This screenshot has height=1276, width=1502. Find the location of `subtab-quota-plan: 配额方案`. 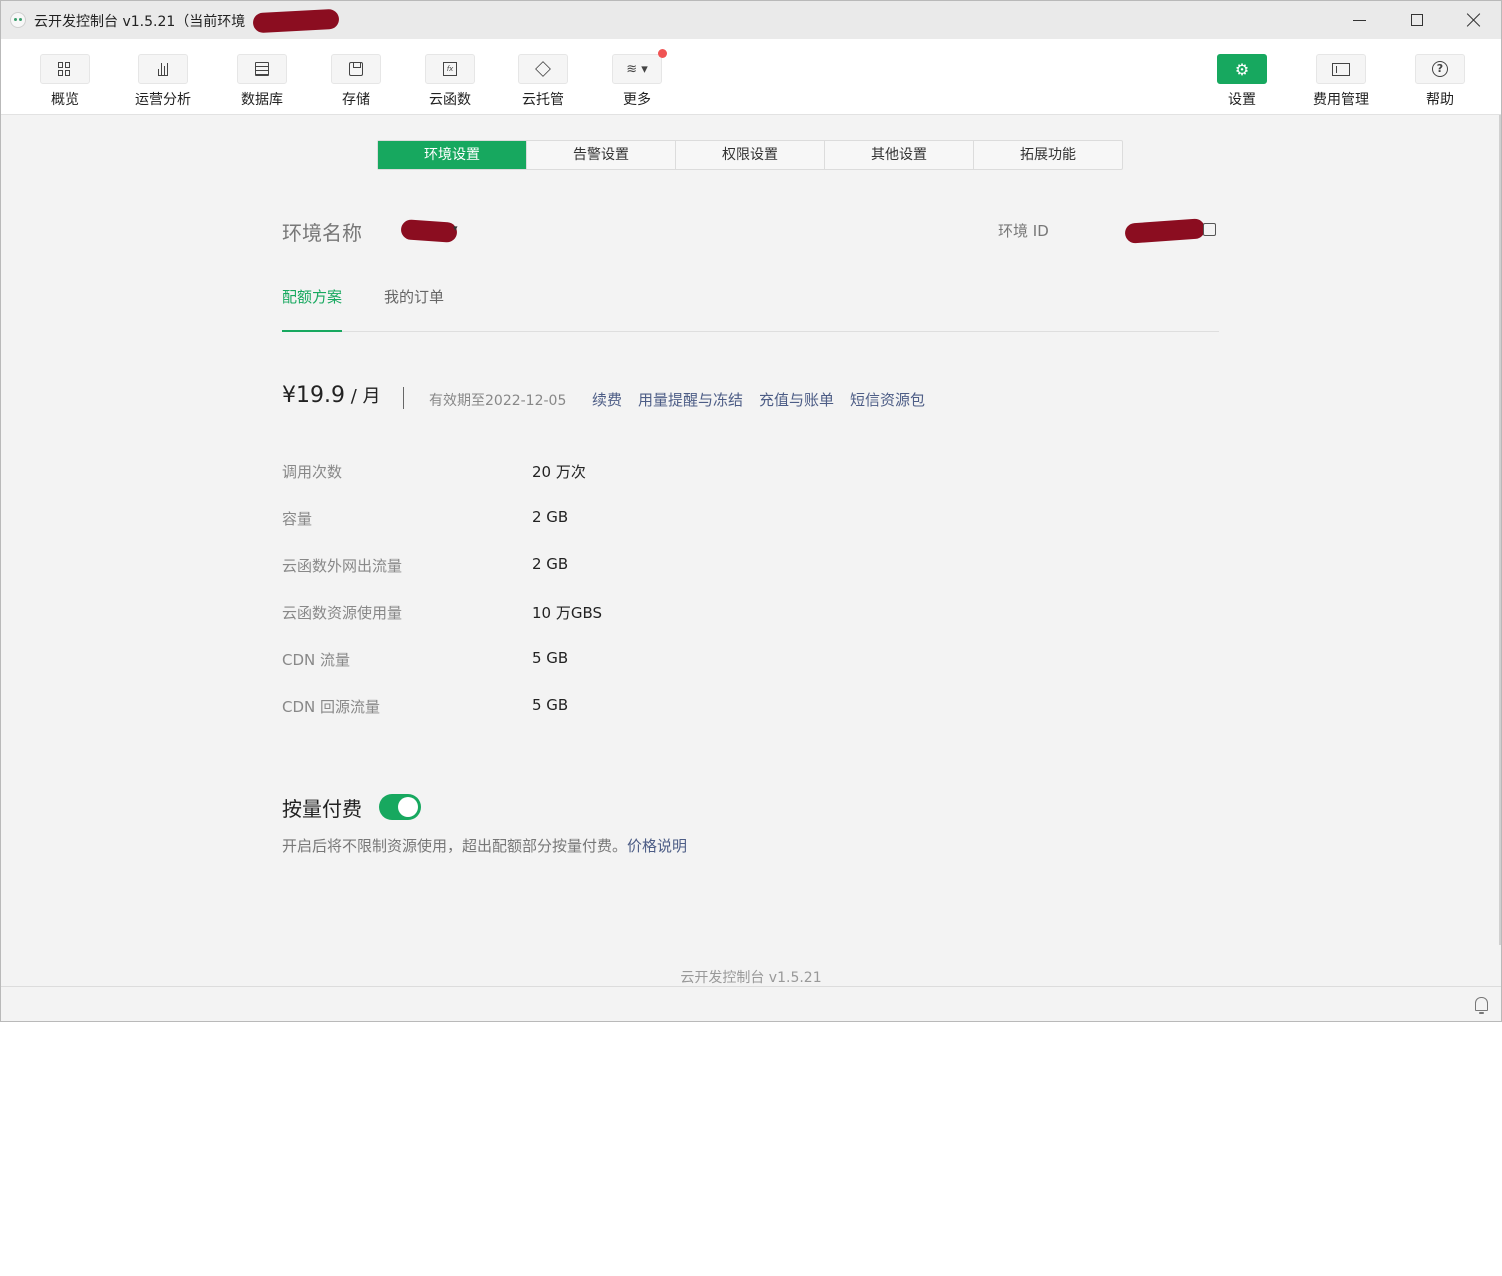

subtab-quota-plan: 配额方案 is located at coordinates (312, 309).